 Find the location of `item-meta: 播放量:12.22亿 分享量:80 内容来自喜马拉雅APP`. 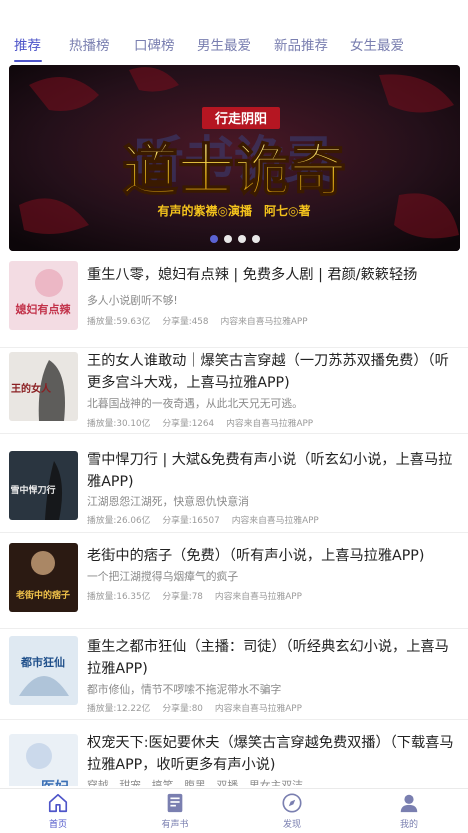

item-meta: 播放量:12.22亿 分享量:80 内容来自喜马拉雅APP is located at coordinates (194, 707).